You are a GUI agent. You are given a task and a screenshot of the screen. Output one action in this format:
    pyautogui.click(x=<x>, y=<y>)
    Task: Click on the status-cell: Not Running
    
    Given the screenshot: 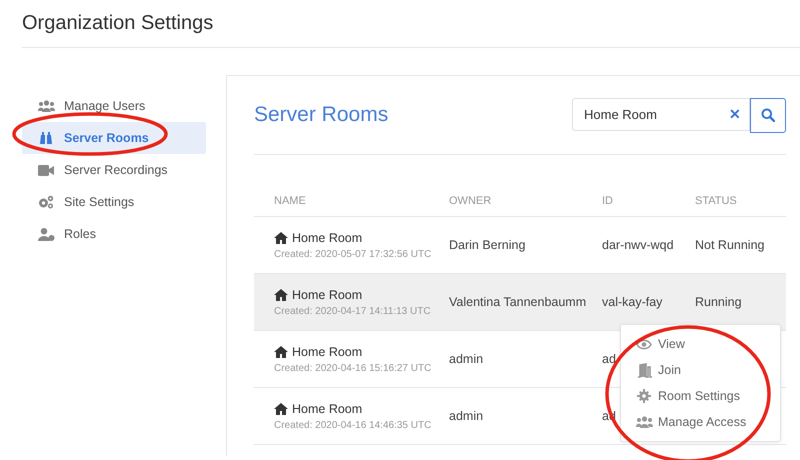 What is the action you would take?
    pyautogui.click(x=729, y=245)
    